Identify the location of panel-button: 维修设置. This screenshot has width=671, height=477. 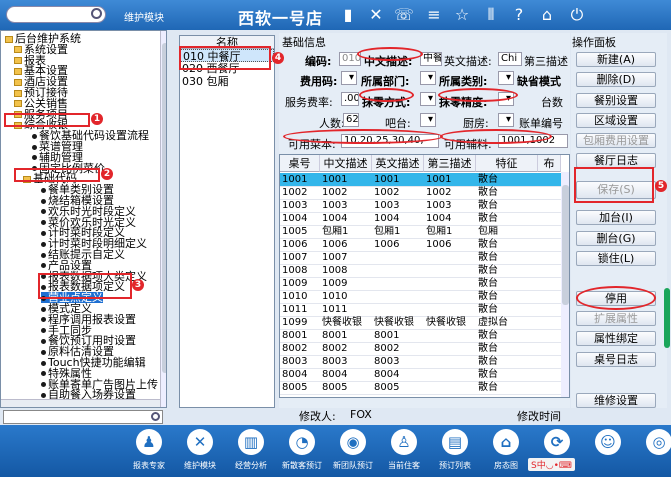
(616, 400).